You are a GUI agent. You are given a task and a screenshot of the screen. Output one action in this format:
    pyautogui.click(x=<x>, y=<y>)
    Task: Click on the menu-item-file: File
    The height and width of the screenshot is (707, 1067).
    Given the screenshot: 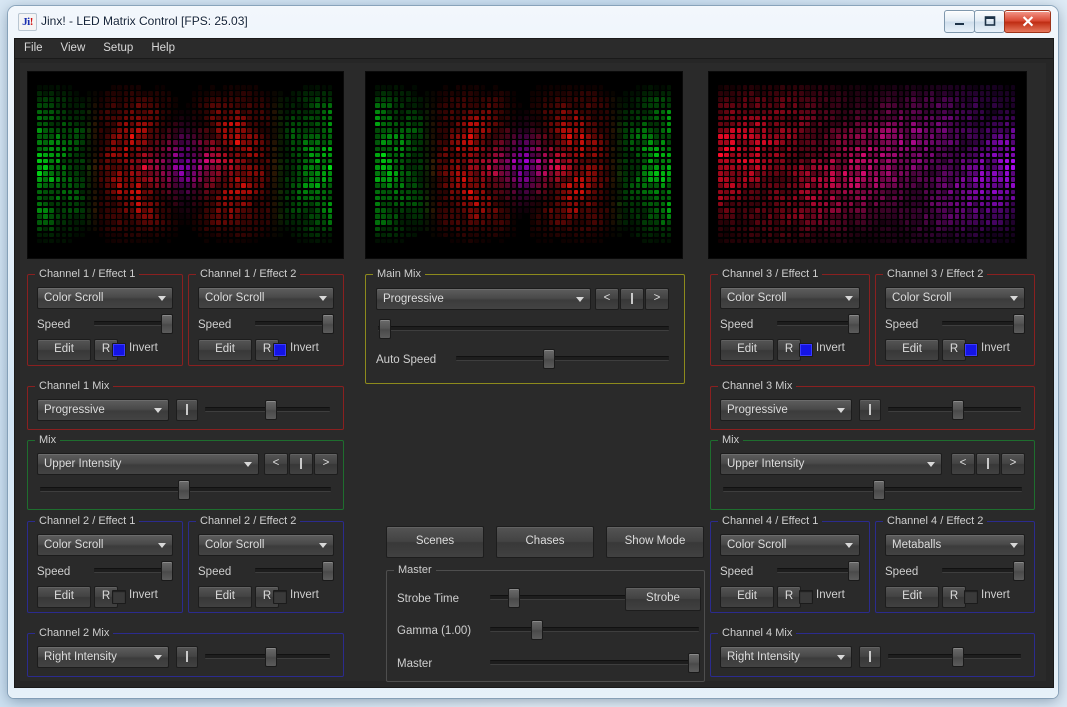 What is the action you would take?
    pyautogui.click(x=33, y=49)
    